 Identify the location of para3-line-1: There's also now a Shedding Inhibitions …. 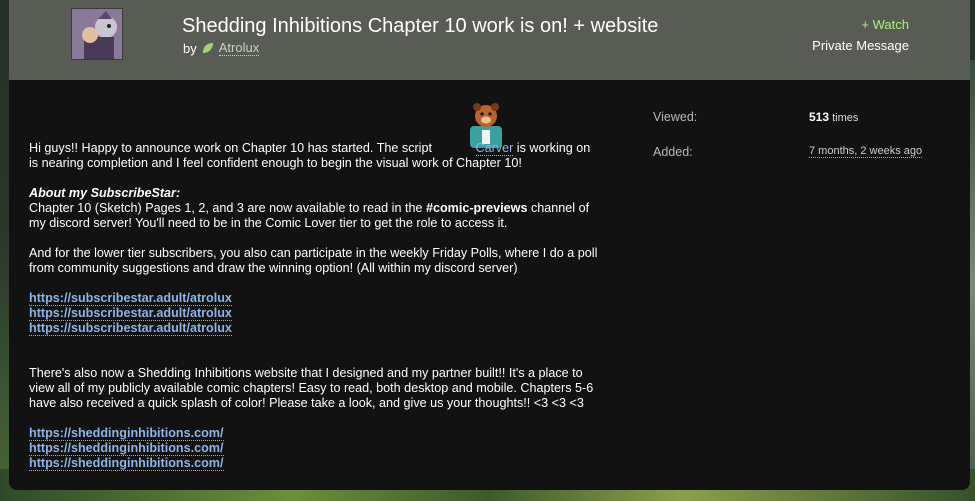
(306, 373).